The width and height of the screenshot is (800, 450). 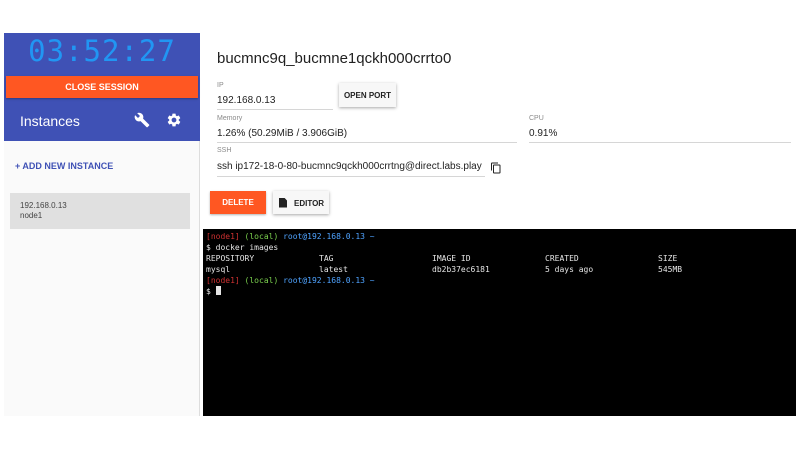 I want to click on header-size: SIZE, so click(x=668, y=258).